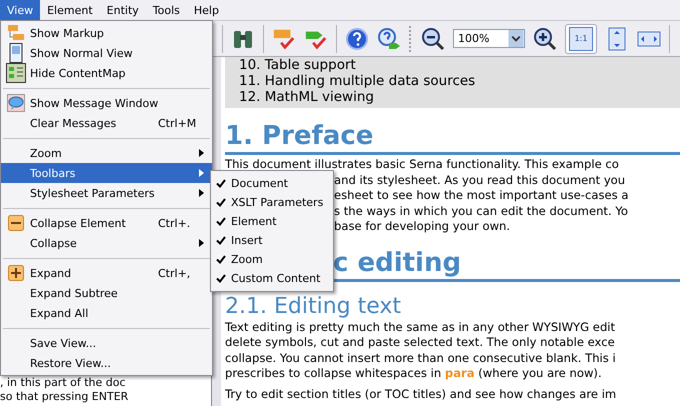 The image size is (680, 406). What do you see at coordinates (480, 180) in the screenshot?
I see `paragraph-line: and its stylesheet. As you read this document you` at bounding box center [480, 180].